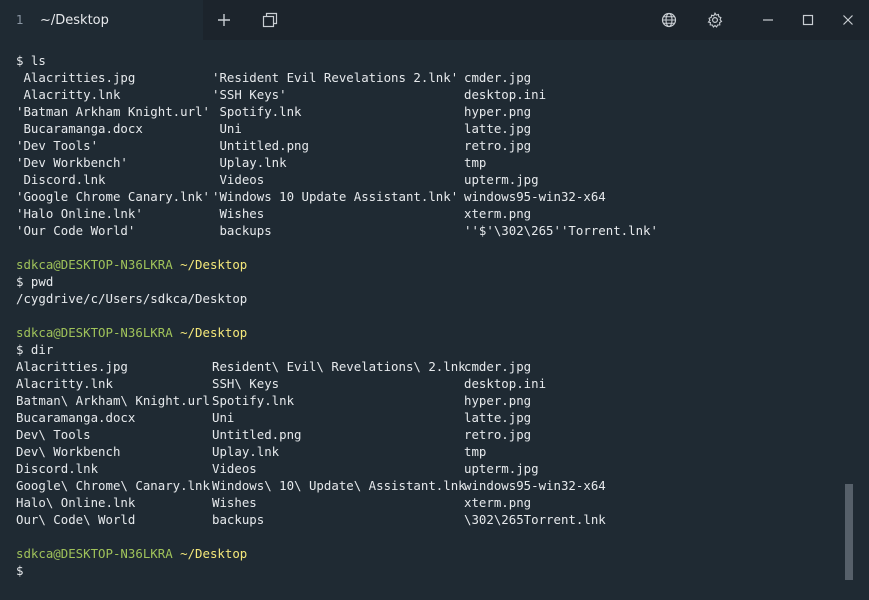 The image size is (869, 600). What do you see at coordinates (426, 502) in the screenshot?
I see `listing-row: Halo\ Online.lnk Wishes xterm.png` at bounding box center [426, 502].